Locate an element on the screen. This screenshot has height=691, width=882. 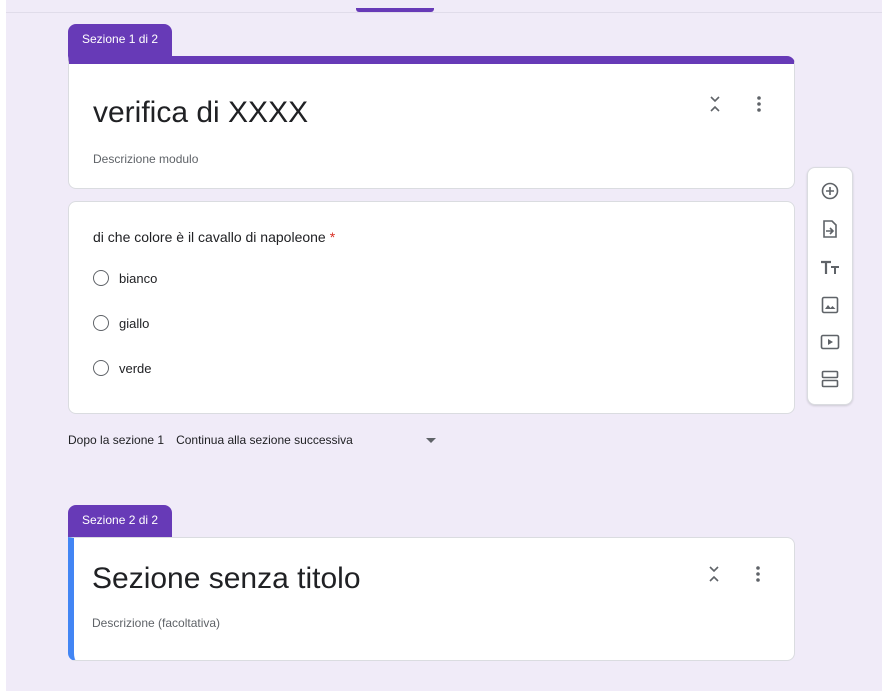
question-text: di che colore è il cavallo di napoleone is located at coordinates (209, 237).